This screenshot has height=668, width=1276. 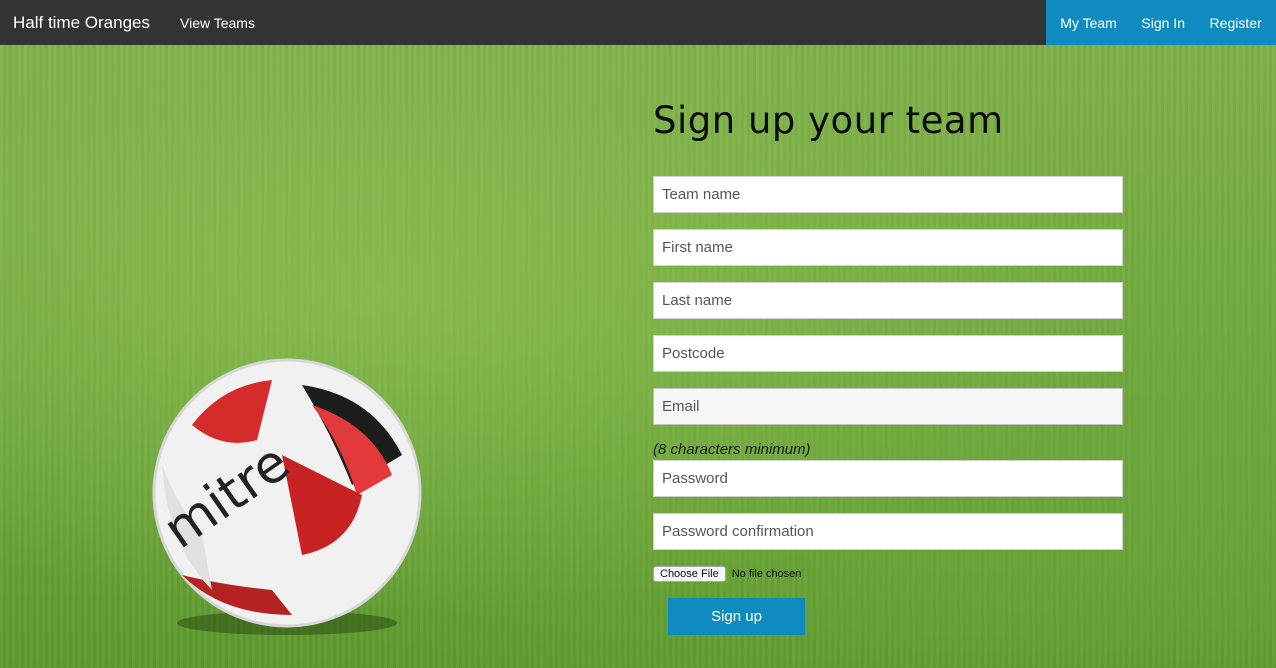 What do you see at coordinates (888, 194) in the screenshot?
I see `team-name-input` at bounding box center [888, 194].